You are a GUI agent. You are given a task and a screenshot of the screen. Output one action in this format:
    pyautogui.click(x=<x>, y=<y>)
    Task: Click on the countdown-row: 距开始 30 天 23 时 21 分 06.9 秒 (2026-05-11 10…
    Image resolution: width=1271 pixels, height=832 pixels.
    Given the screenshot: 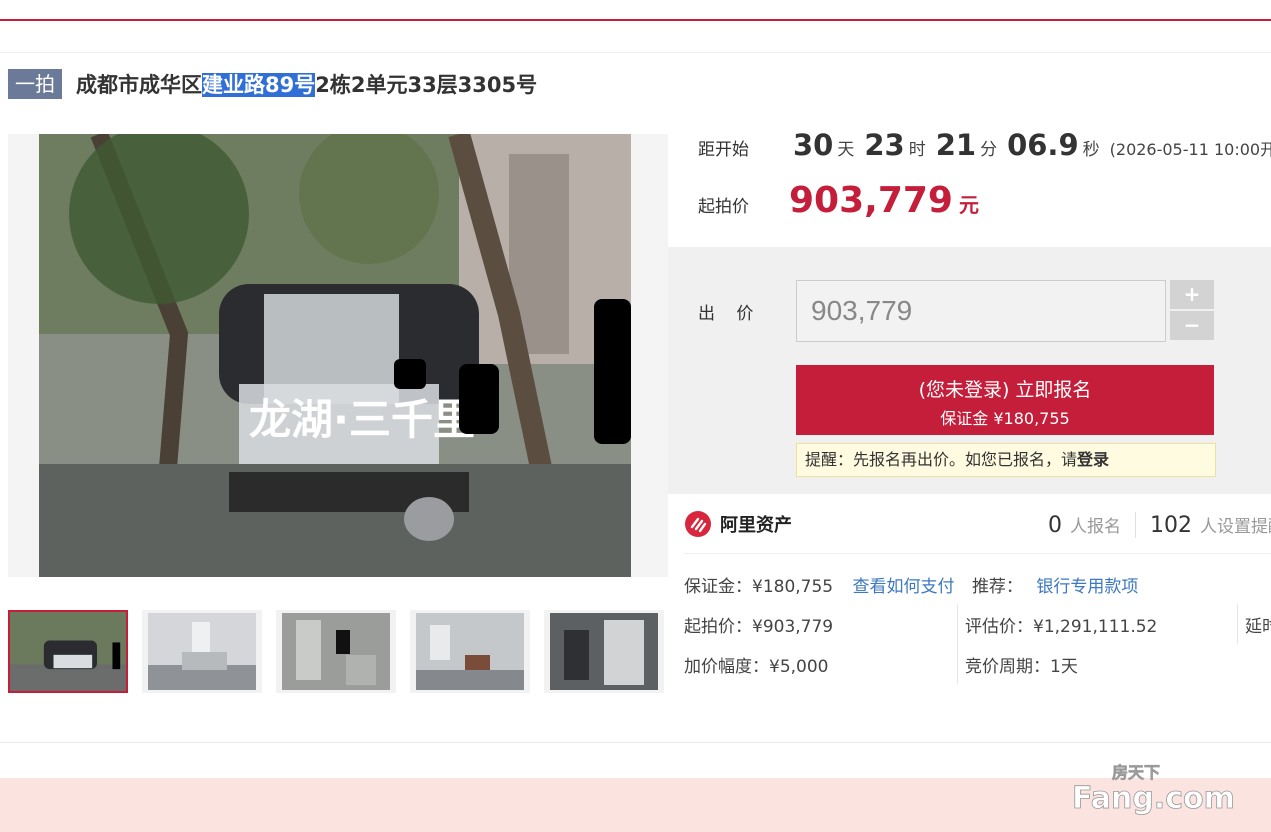 What is the action you would take?
    pyautogui.click(x=984, y=145)
    